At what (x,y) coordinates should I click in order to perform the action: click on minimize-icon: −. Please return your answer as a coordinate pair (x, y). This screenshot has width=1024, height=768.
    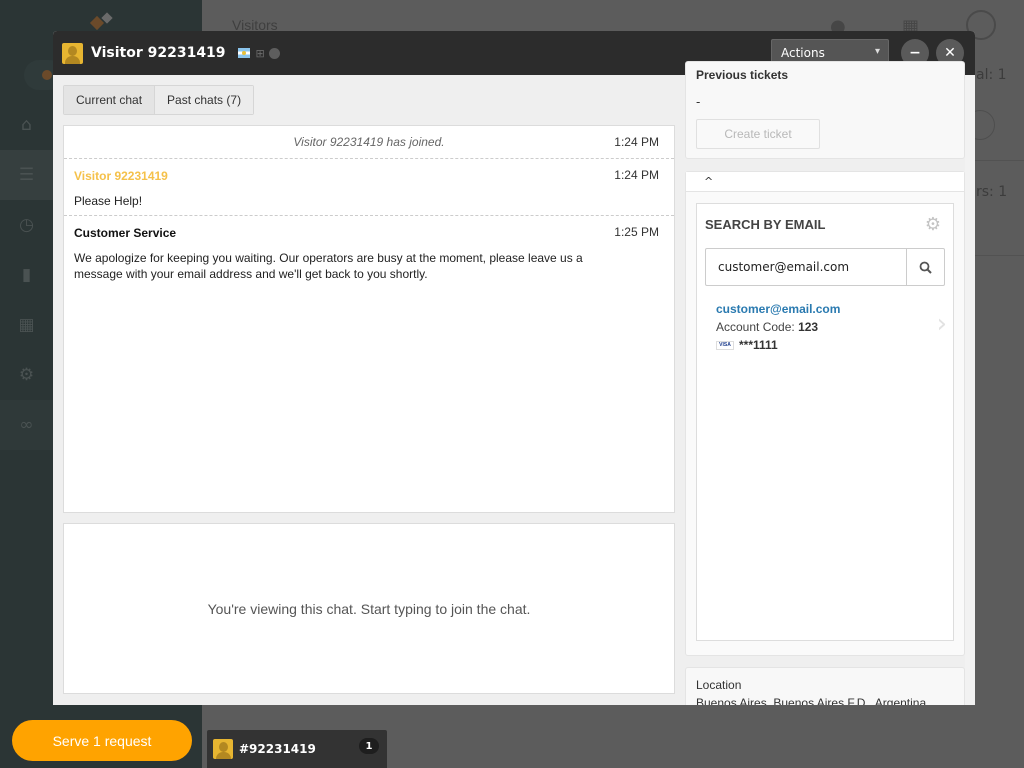
    Looking at the image, I should click on (915, 53).